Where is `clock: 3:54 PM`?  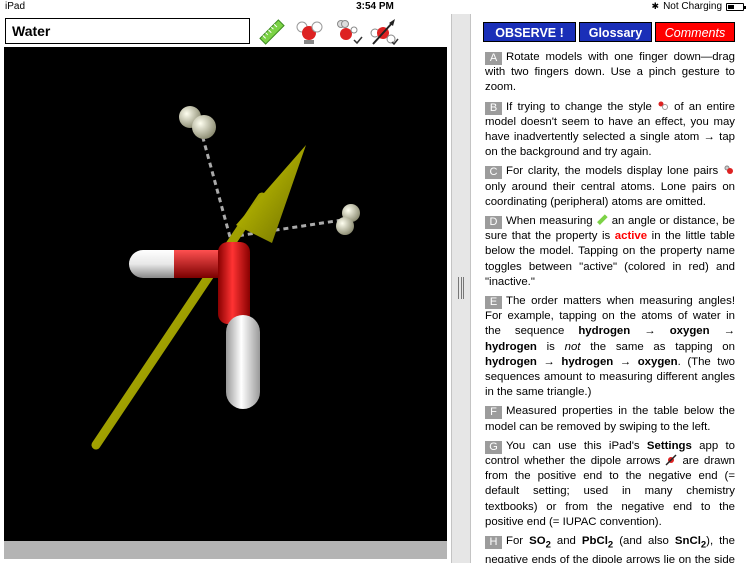
clock: 3:54 PM is located at coordinates (375, 6).